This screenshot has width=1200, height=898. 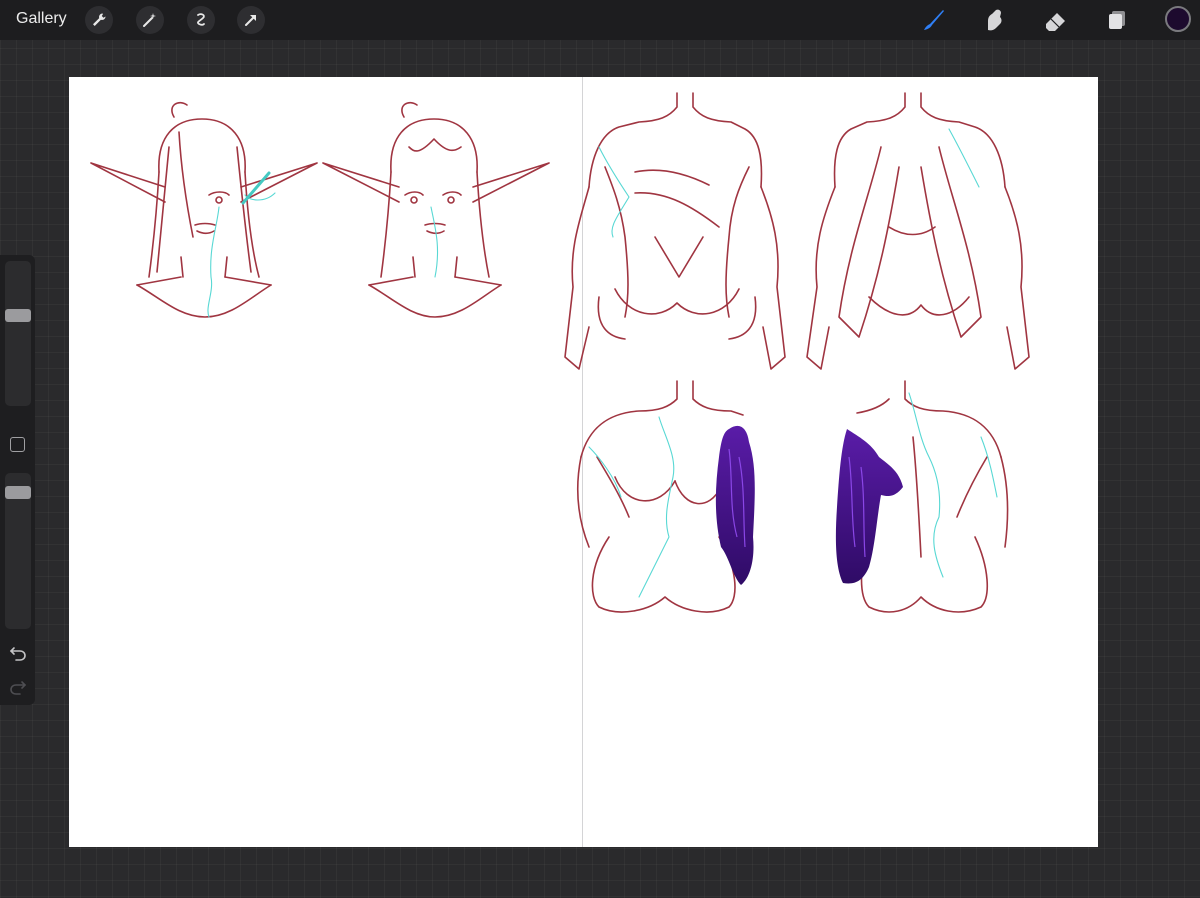 I want to click on color-picker-button, so click(x=1178, y=19).